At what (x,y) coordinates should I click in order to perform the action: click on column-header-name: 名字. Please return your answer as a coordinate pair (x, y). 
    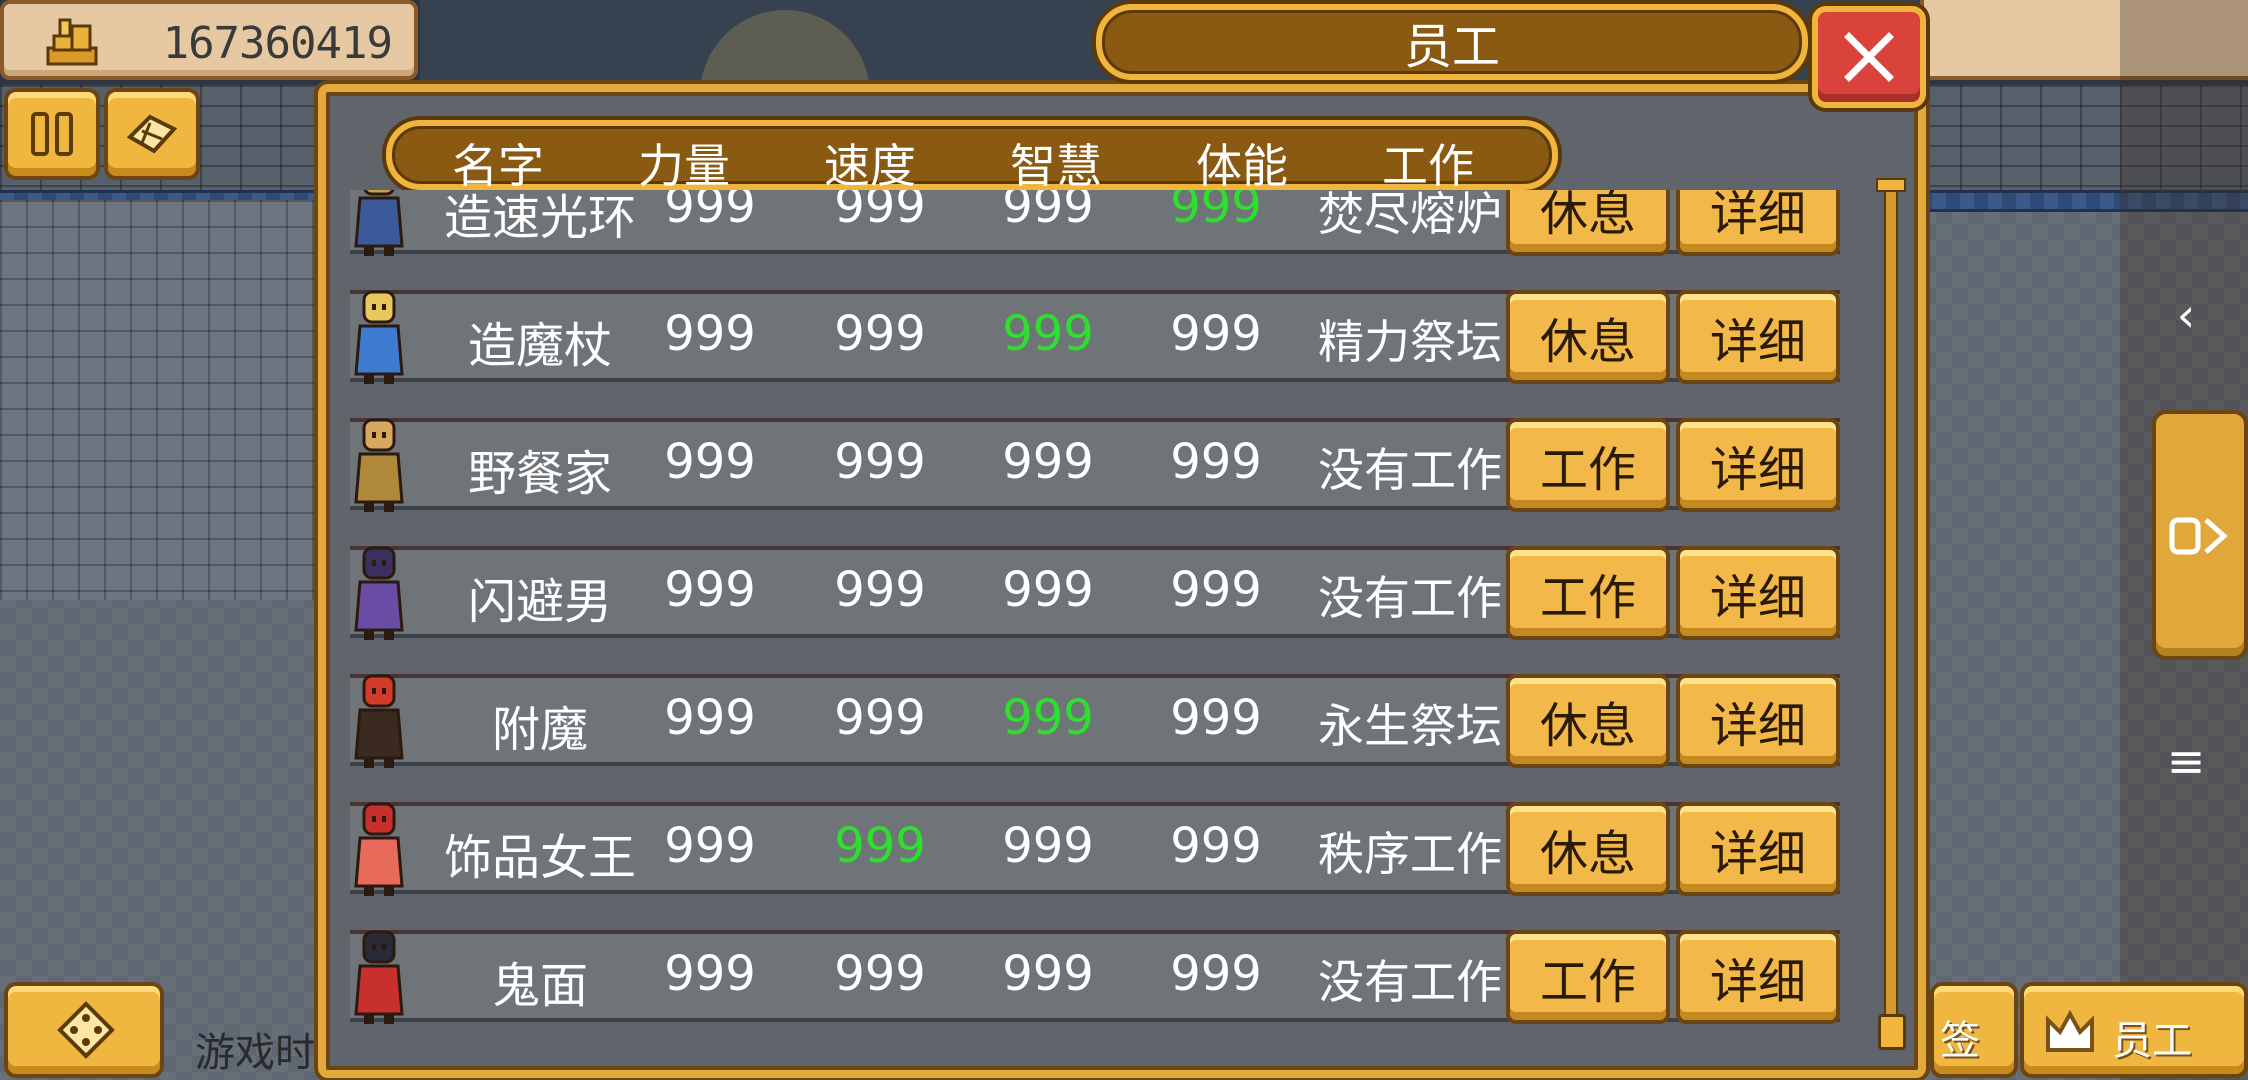
    Looking at the image, I should click on (498, 166).